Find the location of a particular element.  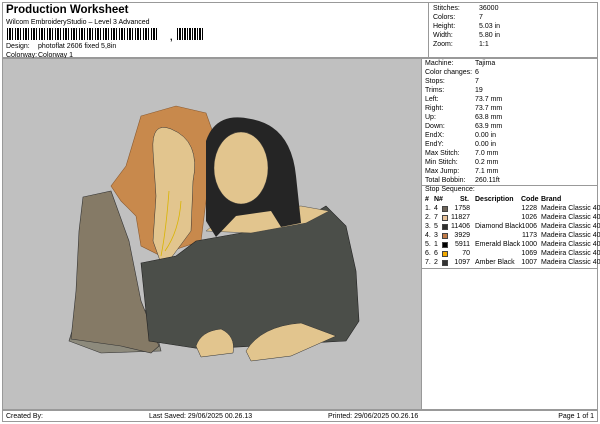

design-row: Design: photoflat 2606 fixed 5,8in is located at coordinates (61, 46).